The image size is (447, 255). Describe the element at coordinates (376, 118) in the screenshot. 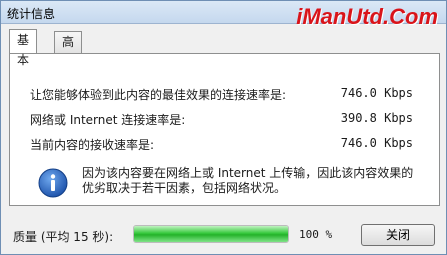

I see `connection-rate-value: 390.8 Kbps` at that location.